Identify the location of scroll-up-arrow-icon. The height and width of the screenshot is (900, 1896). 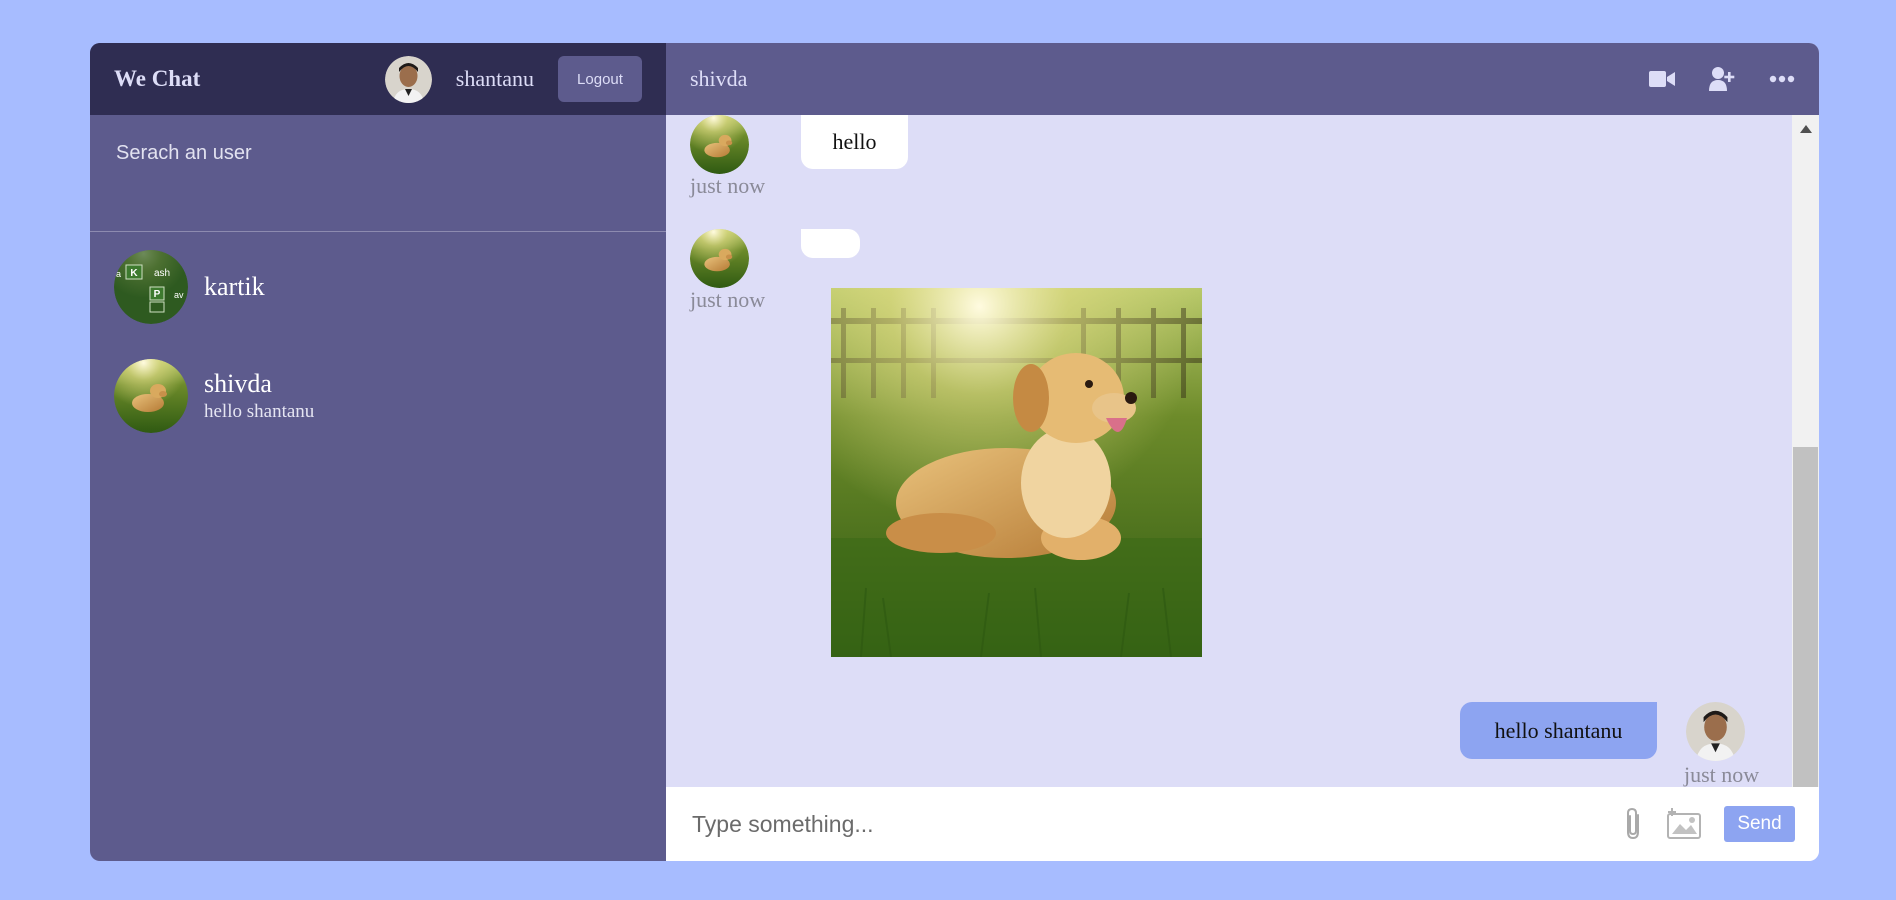
(1805, 129).